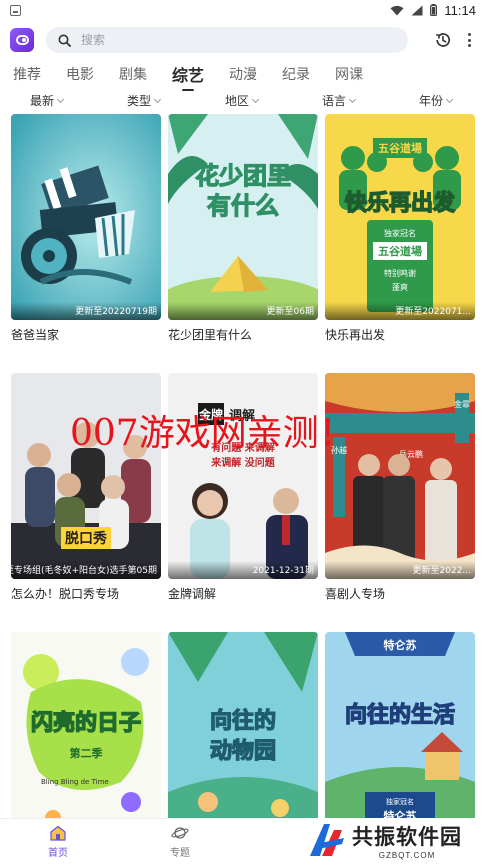 This screenshot has height=864, width=486. Describe the element at coordinates (400, 273) in the screenshot. I see `poster-thanks-label: 特别鸣谢` at that location.